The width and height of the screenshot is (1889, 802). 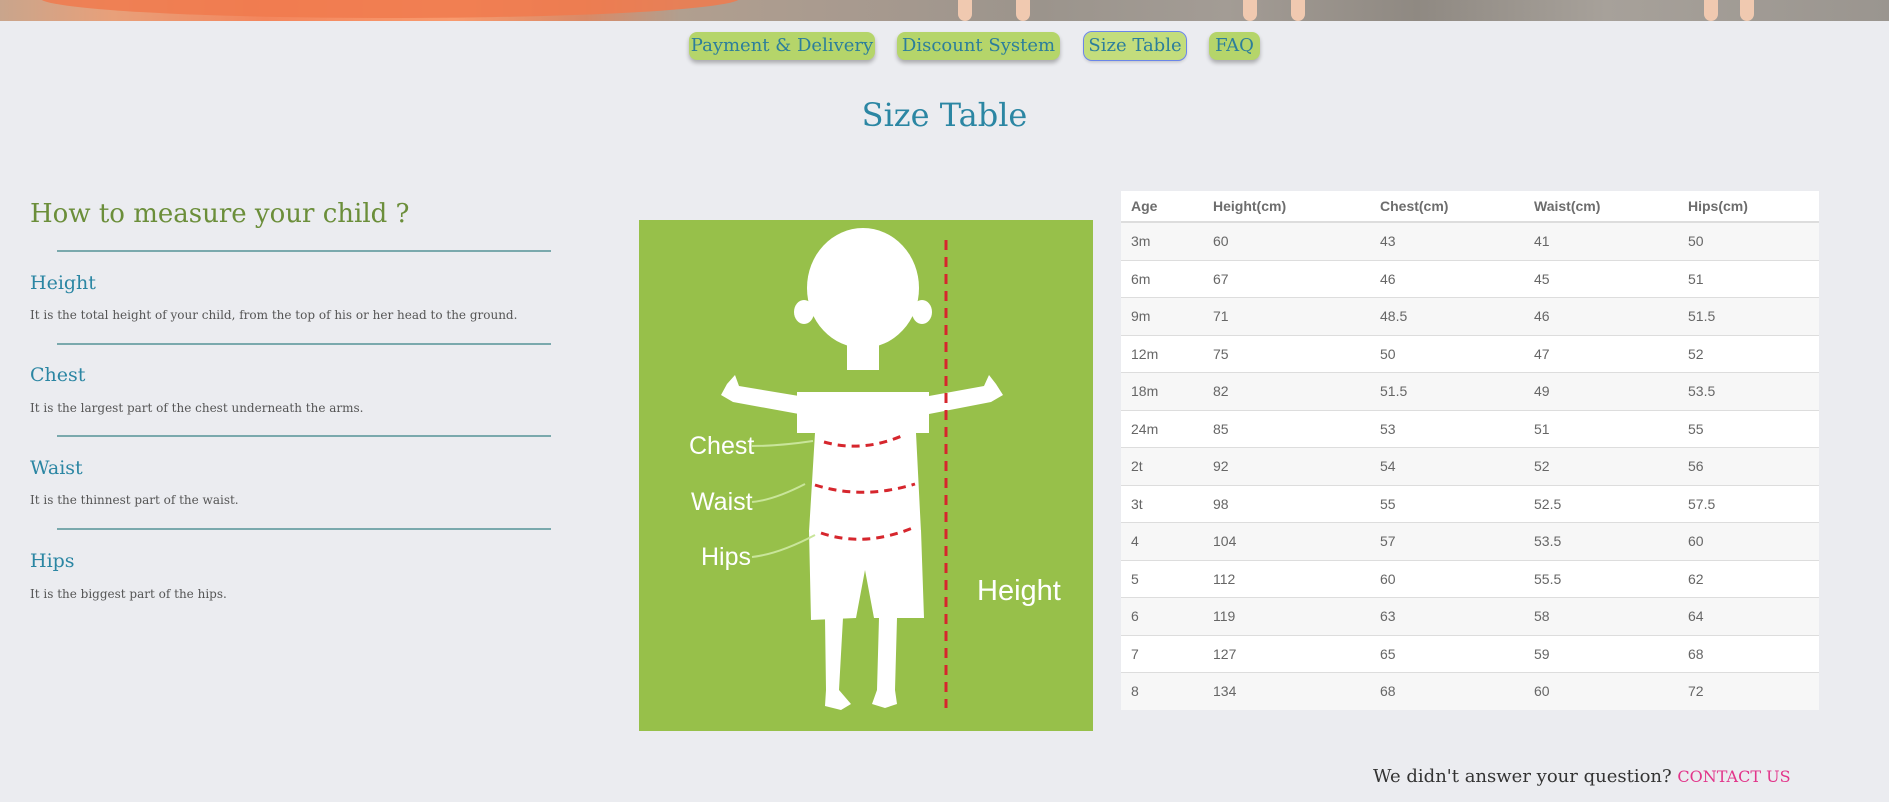 What do you see at coordinates (782, 46) in the screenshot?
I see `tab-payment-delivery: Payment & Delivery` at bounding box center [782, 46].